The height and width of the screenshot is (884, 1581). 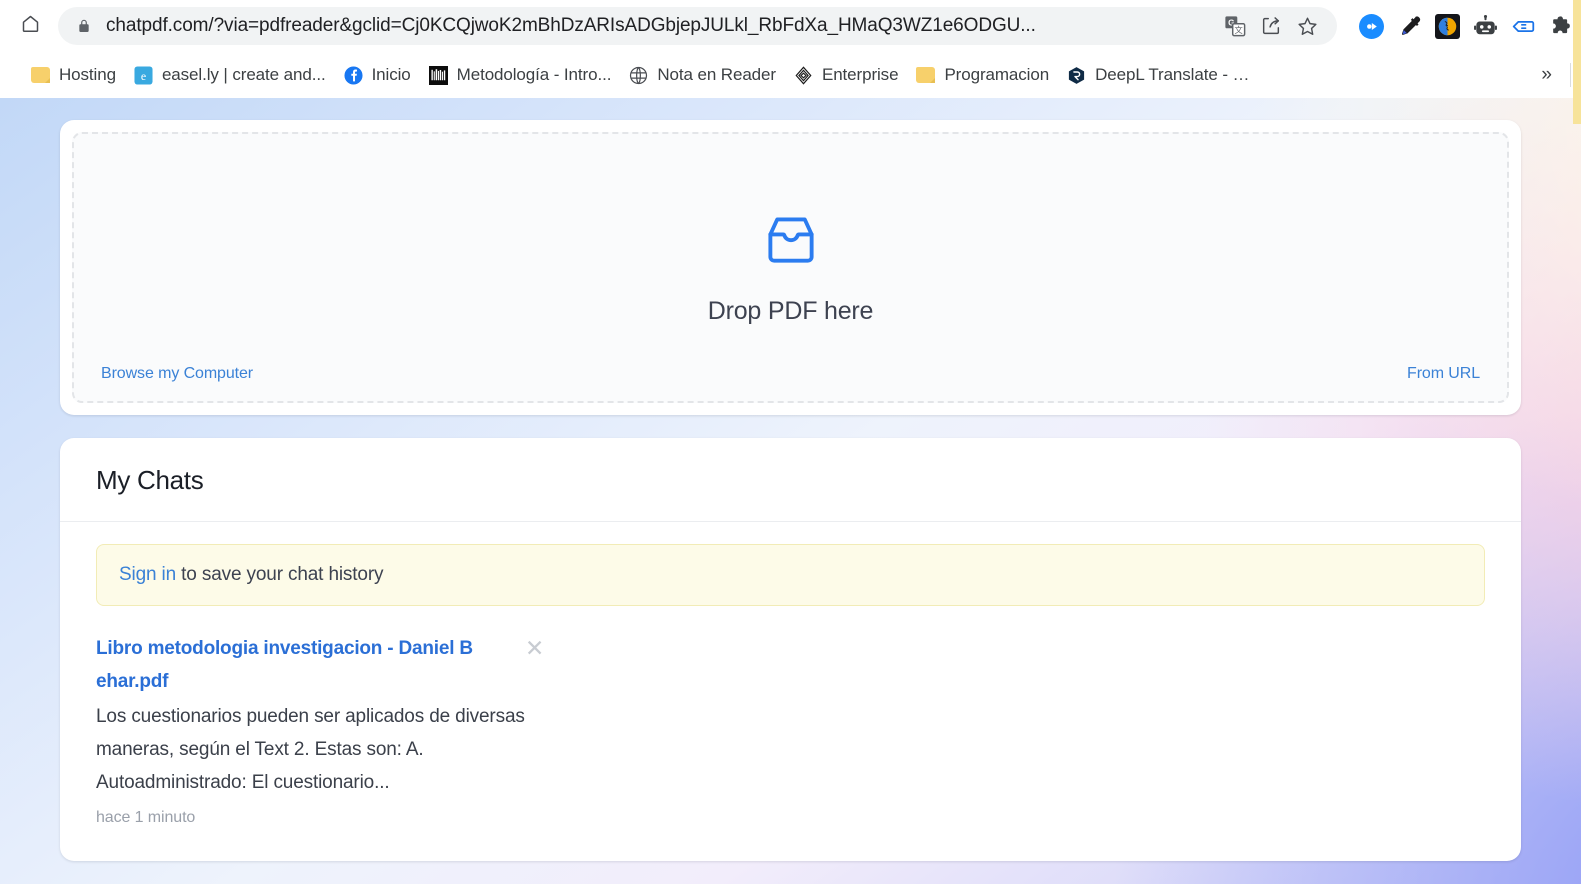 I want to click on bookmark-label: Hosting, so click(x=87, y=74).